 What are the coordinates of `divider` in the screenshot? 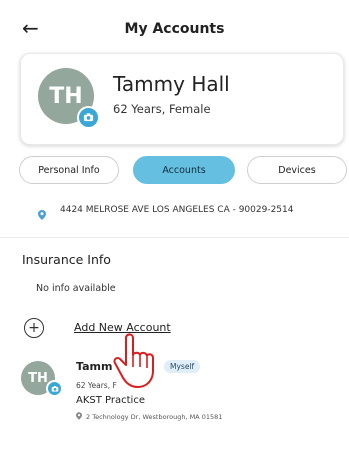 It's located at (174, 237).